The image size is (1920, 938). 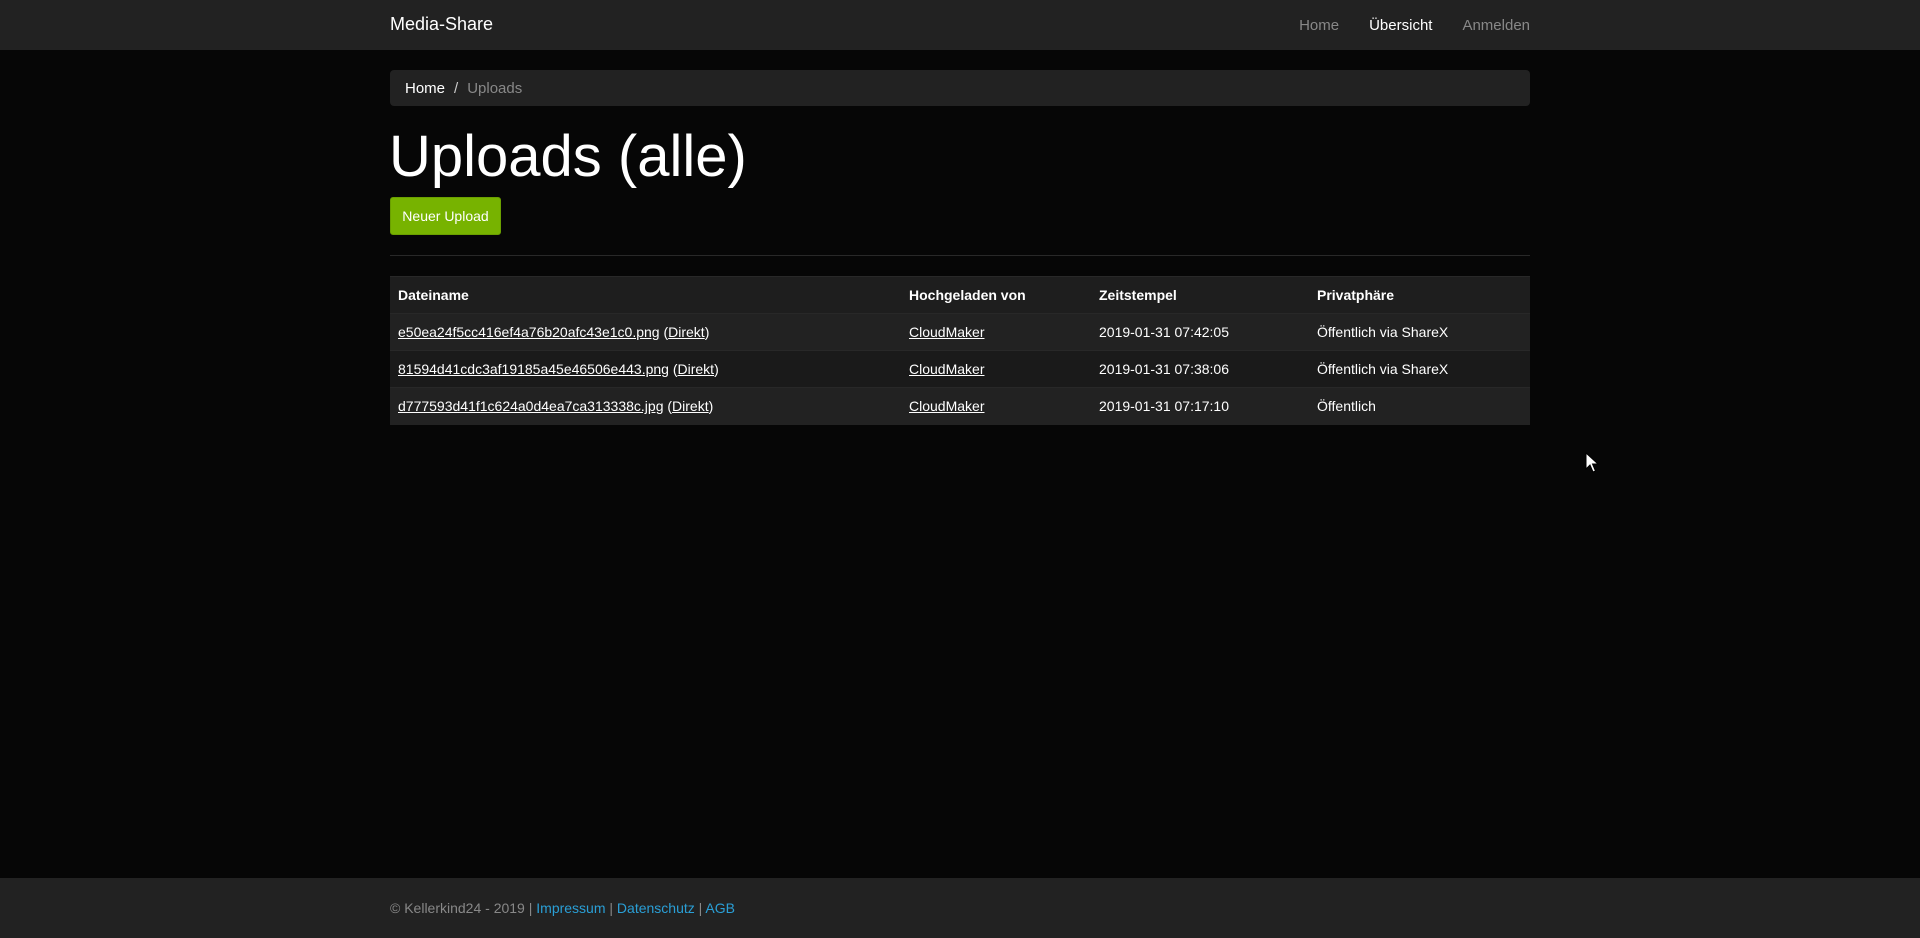 I want to click on page-title: Uploads (alle), so click(x=568, y=156).